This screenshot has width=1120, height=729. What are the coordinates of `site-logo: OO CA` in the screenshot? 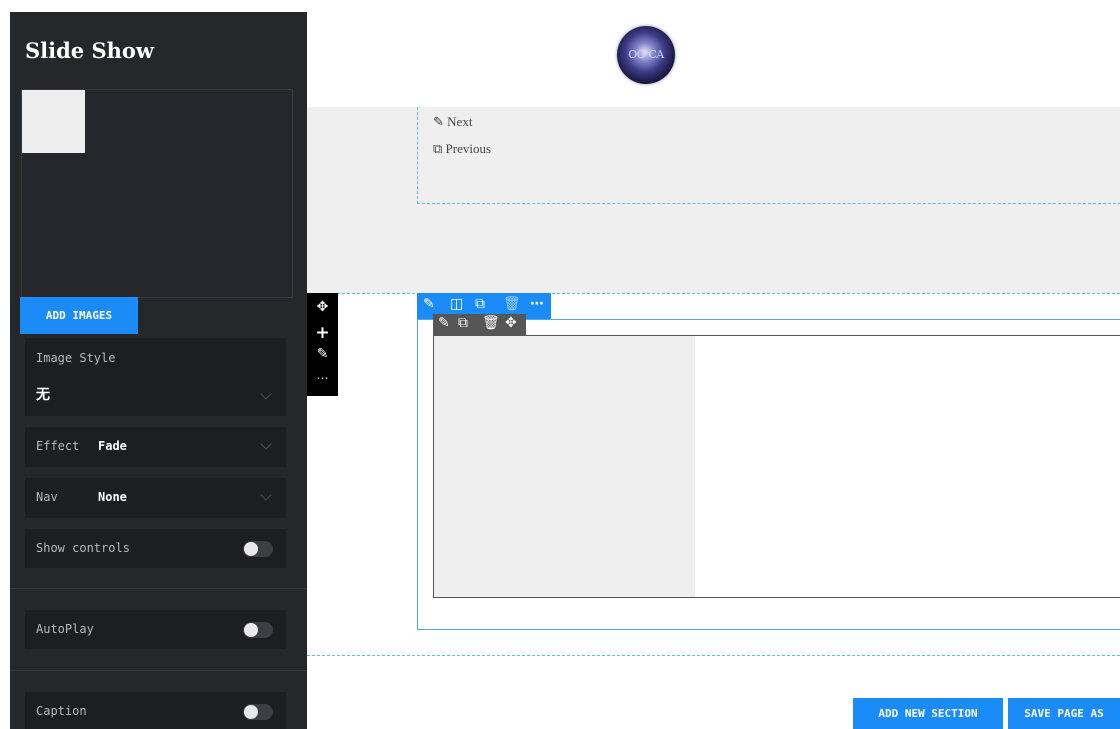 It's located at (646, 55).